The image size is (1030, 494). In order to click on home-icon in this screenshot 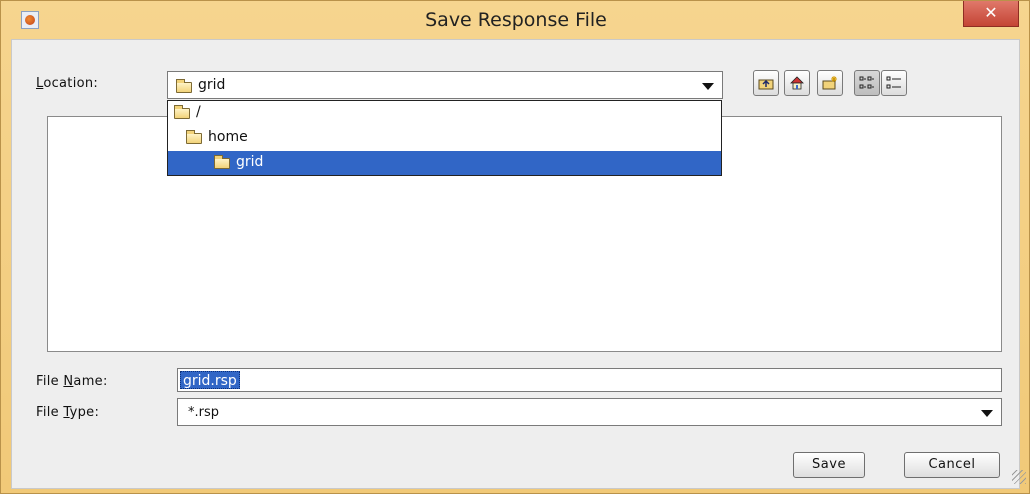, I will do `click(797, 83)`.